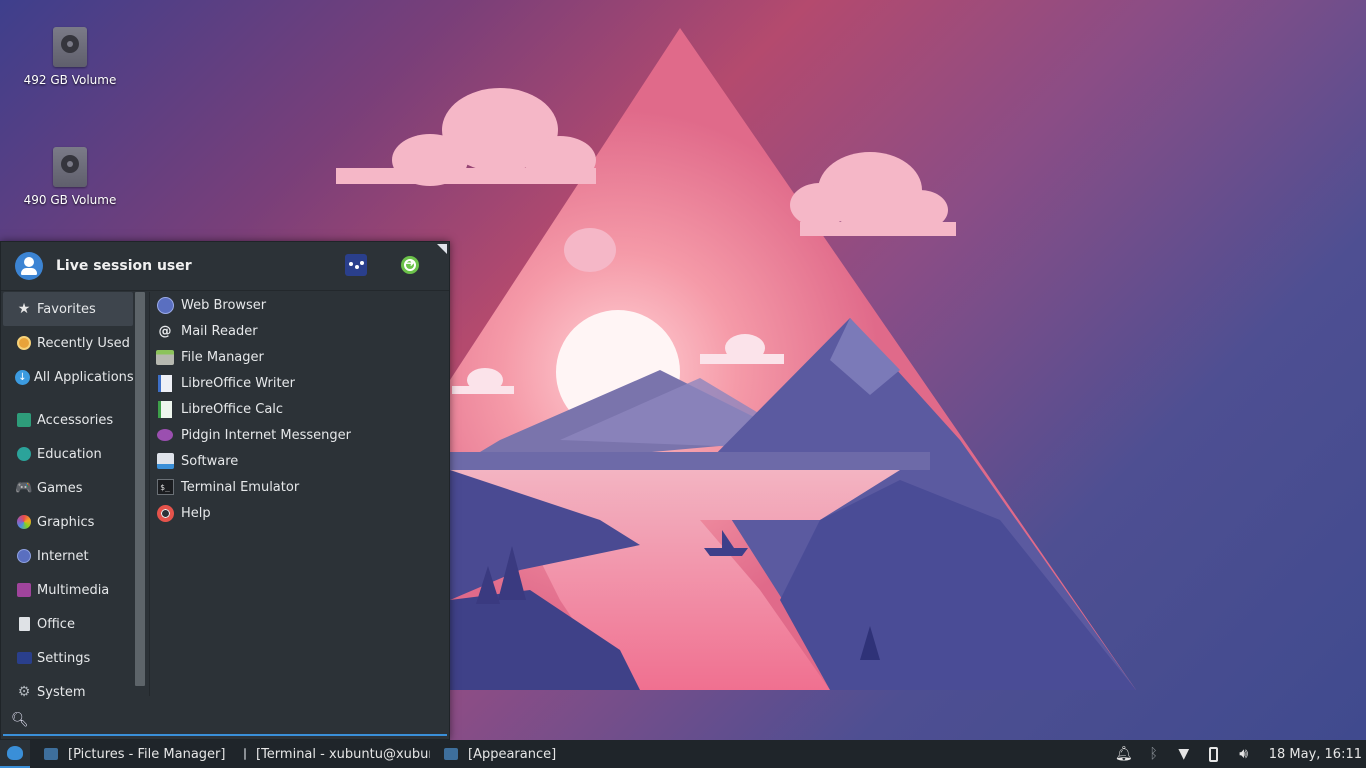  Describe the element at coordinates (512, 754) in the screenshot. I see `task-label: [Appearance]` at that location.